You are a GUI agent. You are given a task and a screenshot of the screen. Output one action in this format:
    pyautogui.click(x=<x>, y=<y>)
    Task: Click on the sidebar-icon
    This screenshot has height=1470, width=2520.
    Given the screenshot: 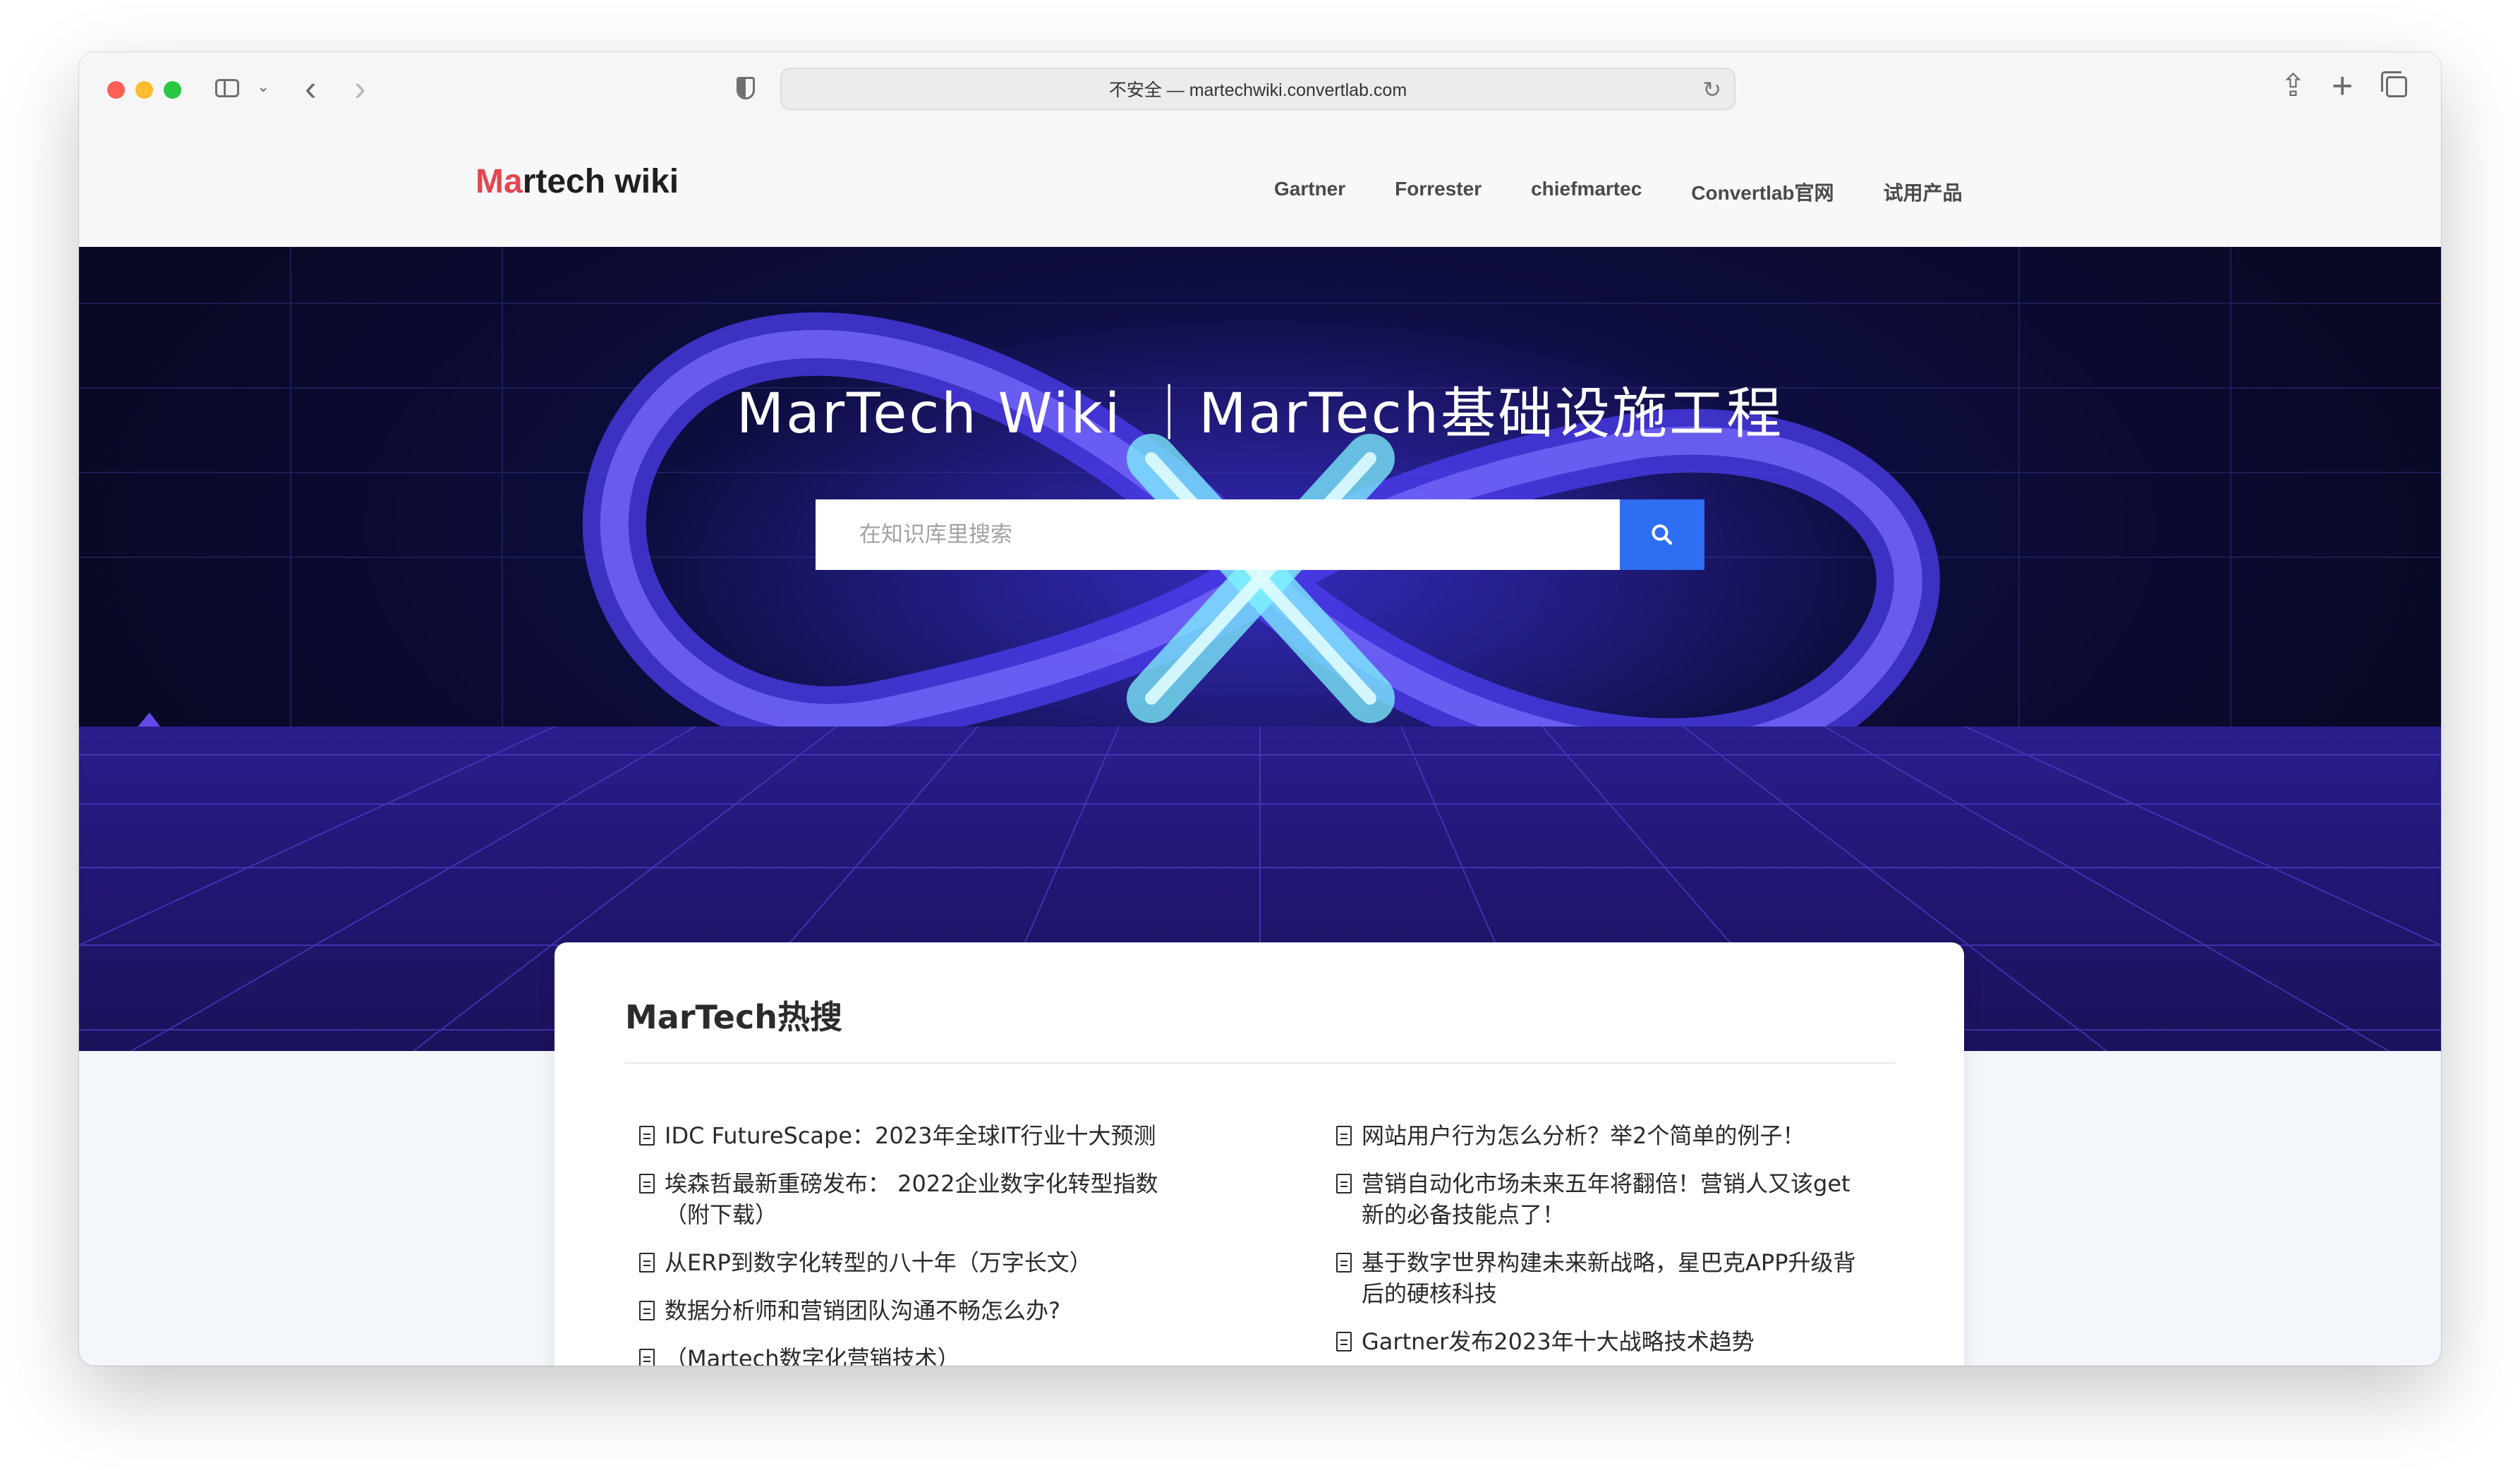 What is the action you would take?
    pyautogui.click(x=227, y=88)
    